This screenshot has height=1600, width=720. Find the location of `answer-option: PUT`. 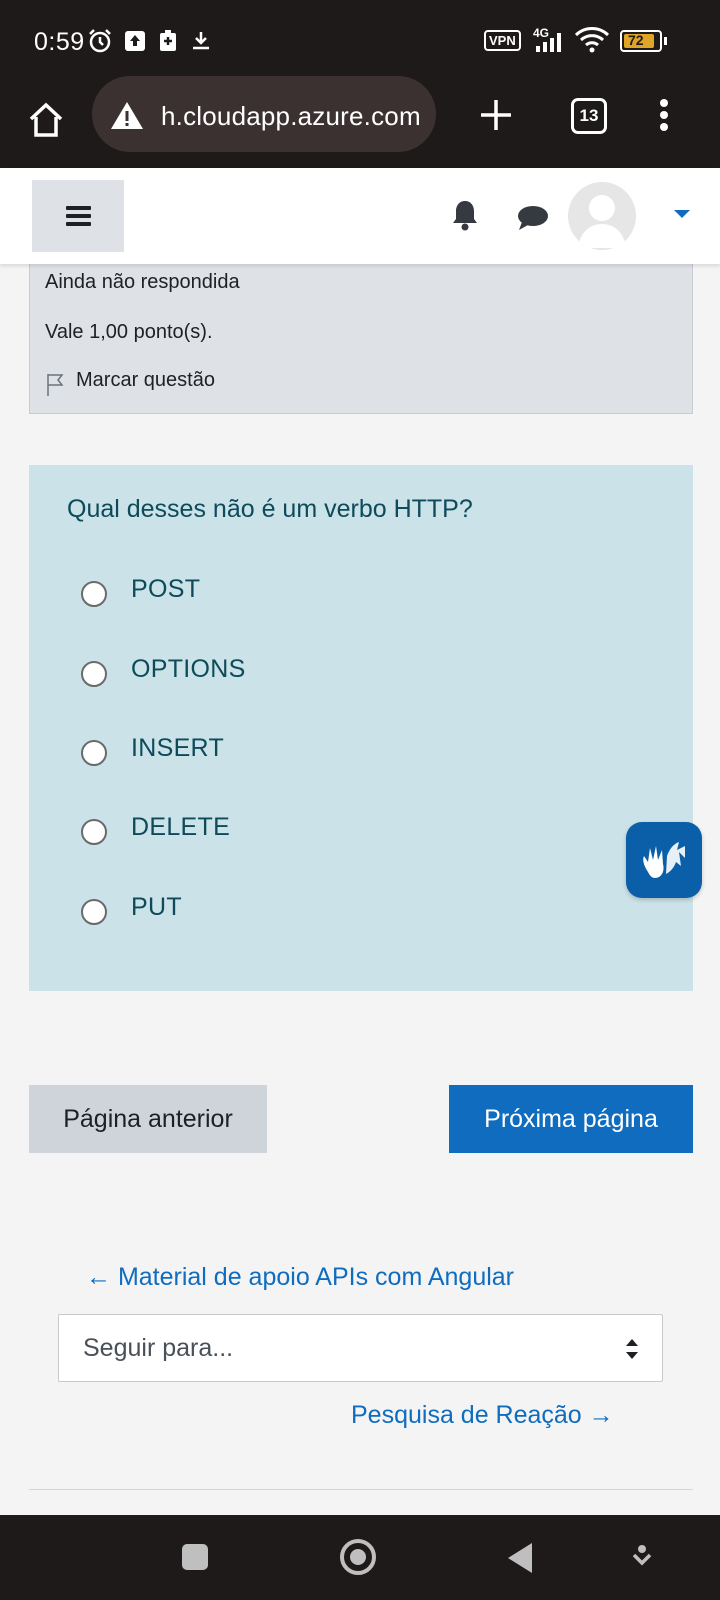

answer-option: PUT is located at coordinates (281, 913).